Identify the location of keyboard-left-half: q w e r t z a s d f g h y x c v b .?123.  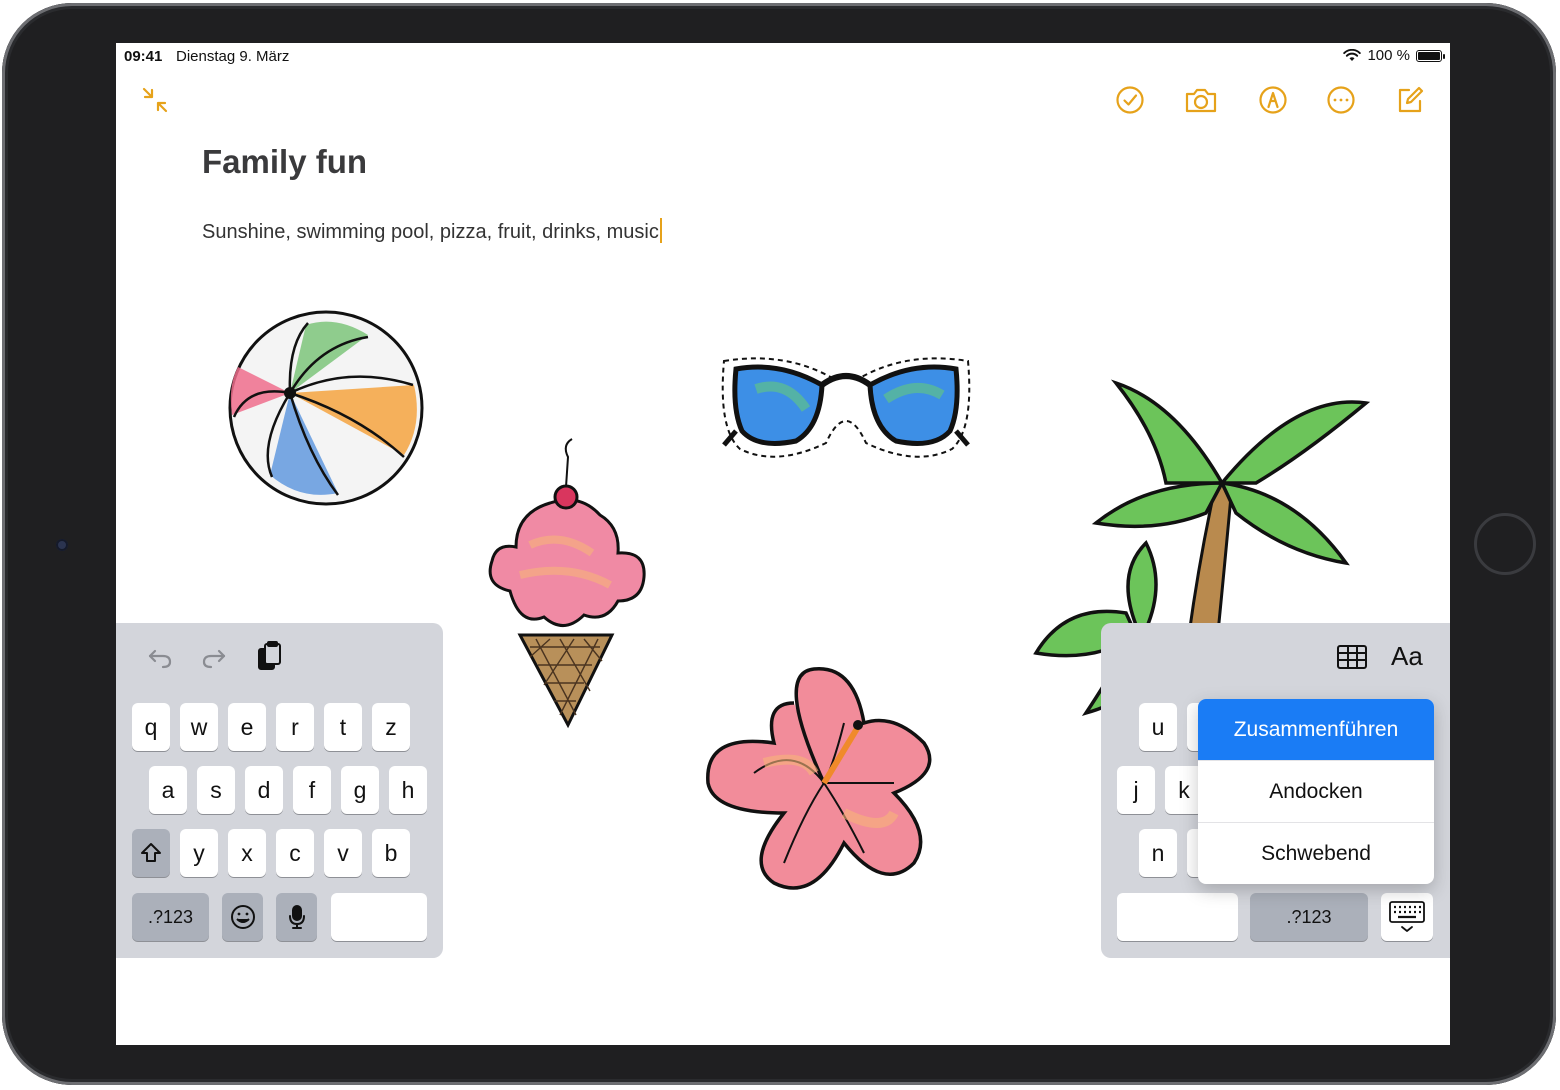
(279, 790).